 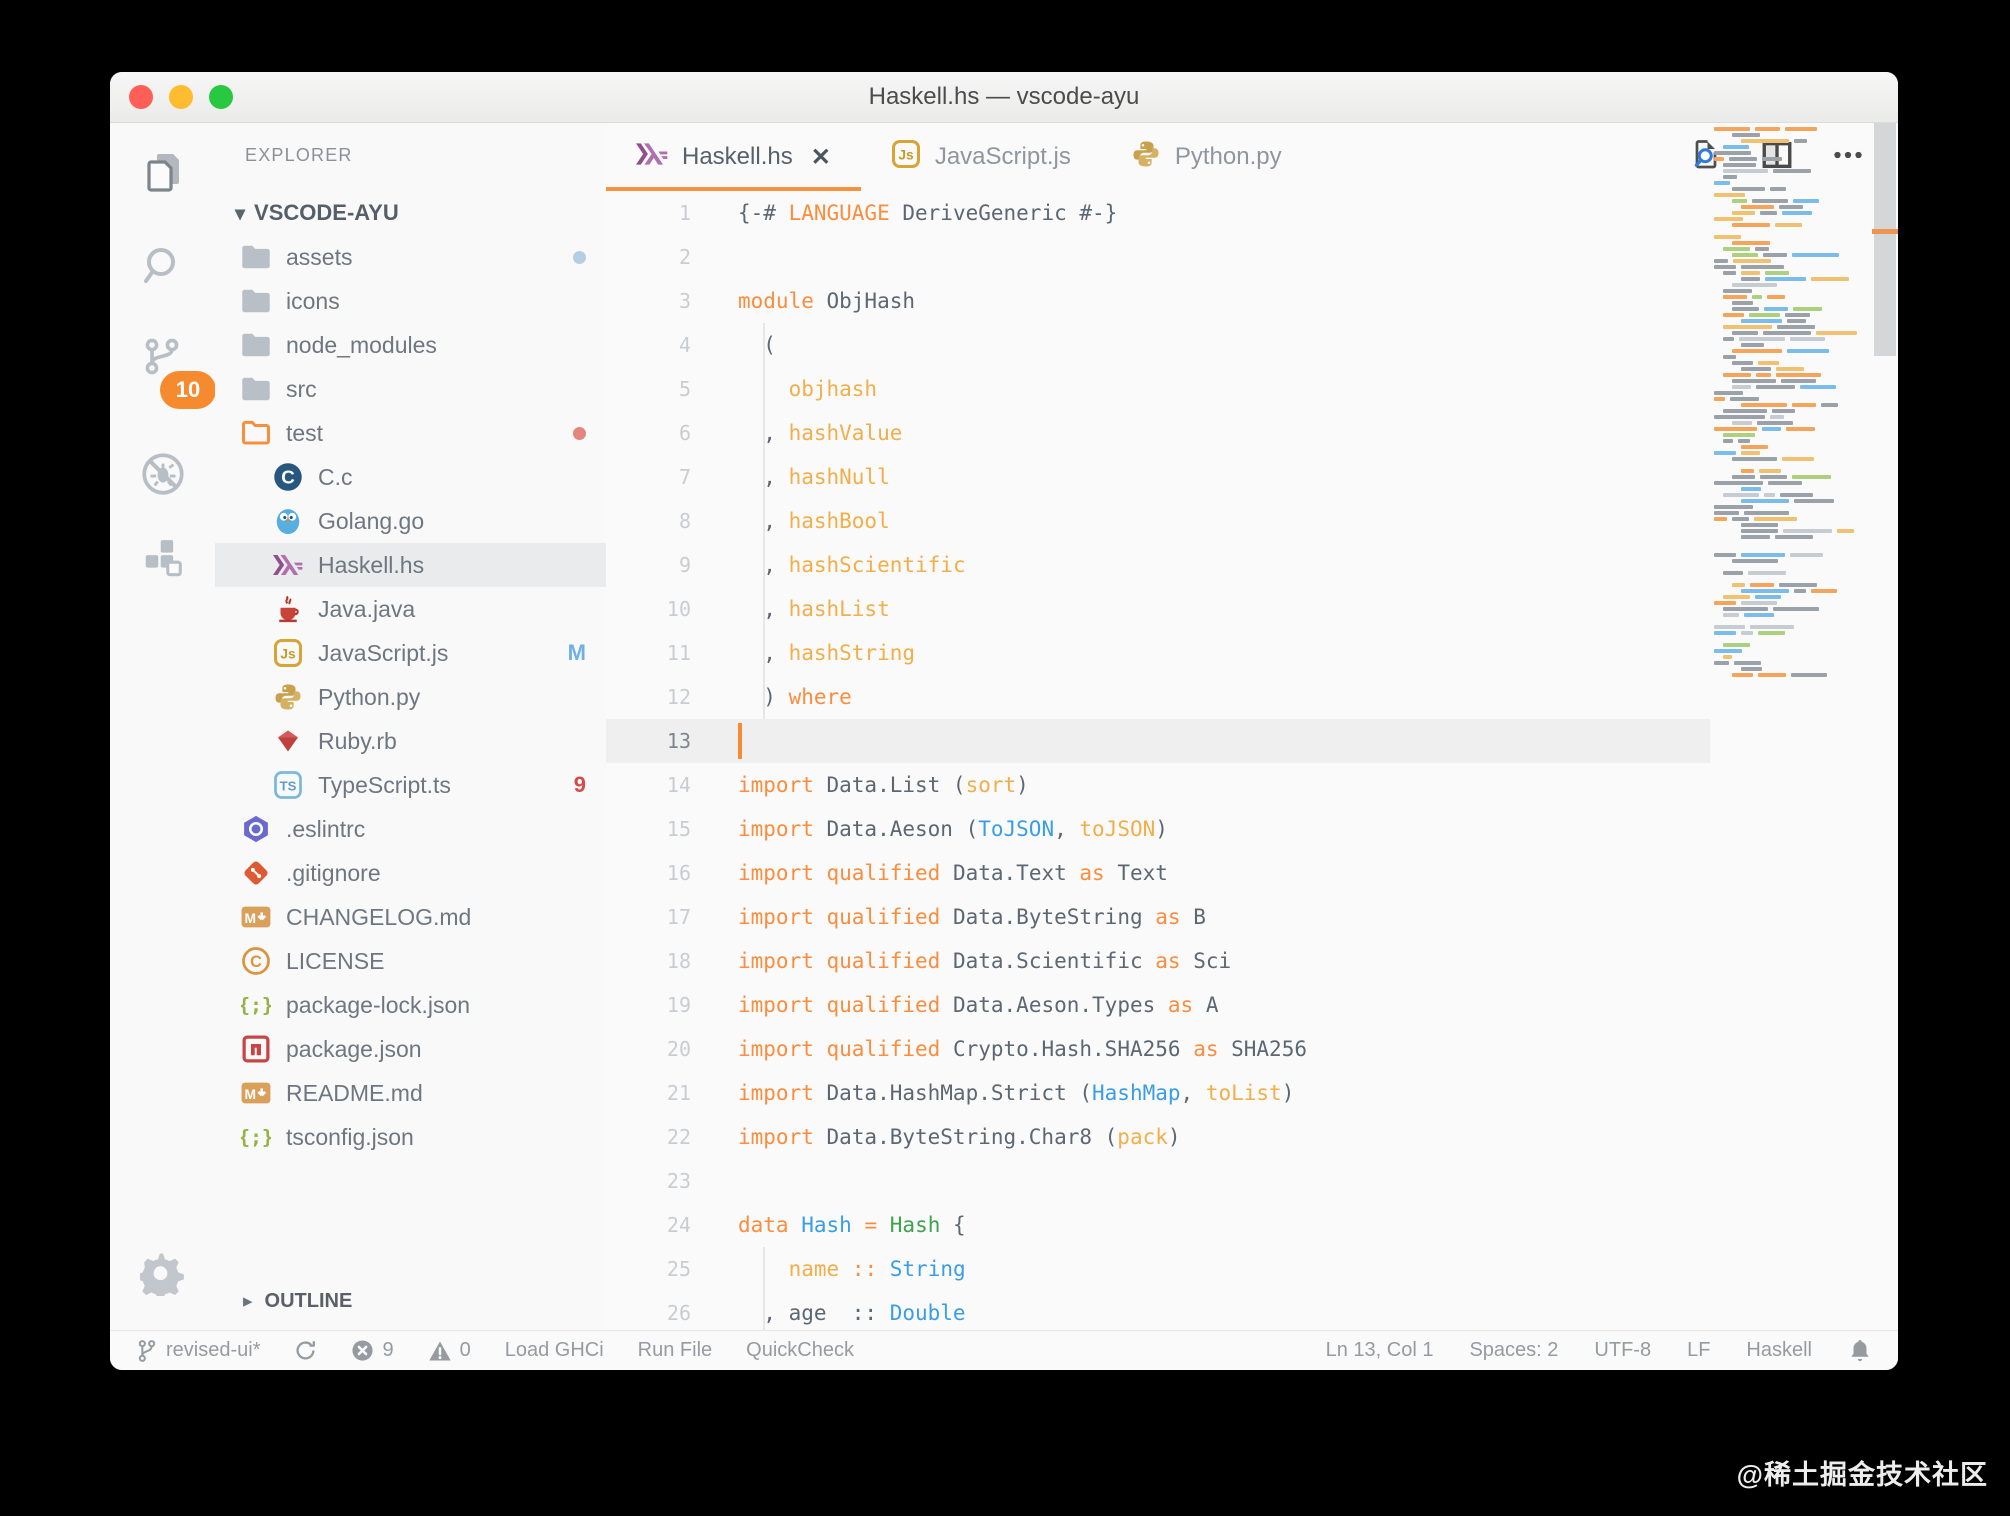 I want to click on tree-item-license: C LICENSE, so click(x=410, y=961).